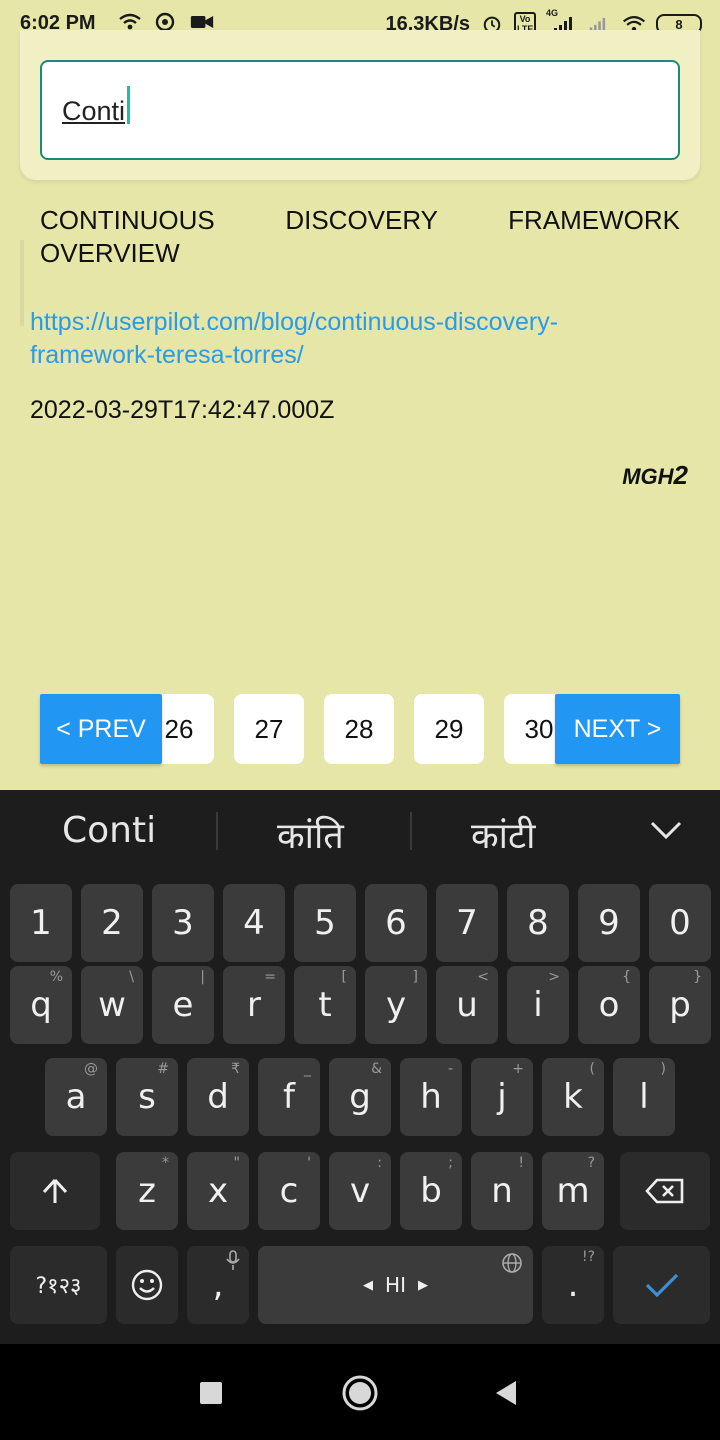 This screenshot has height=1440, width=720. What do you see at coordinates (55, 1191) in the screenshot?
I see `shift-key` at bounding box center [55, 1191].